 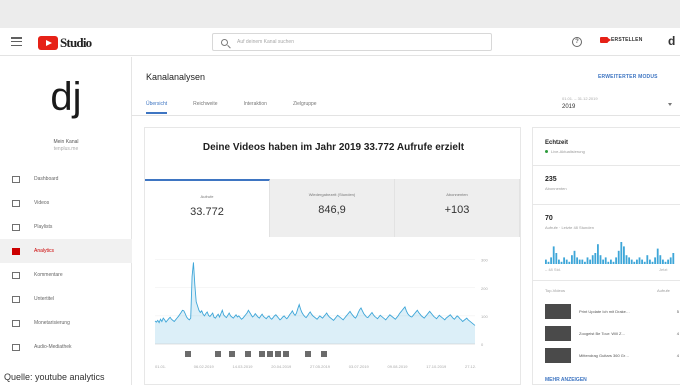 What do you see at coordinates (176, 77) in the screenshot?
I see `page-title: Kanalanalysen` at bounding box center [176, 77].